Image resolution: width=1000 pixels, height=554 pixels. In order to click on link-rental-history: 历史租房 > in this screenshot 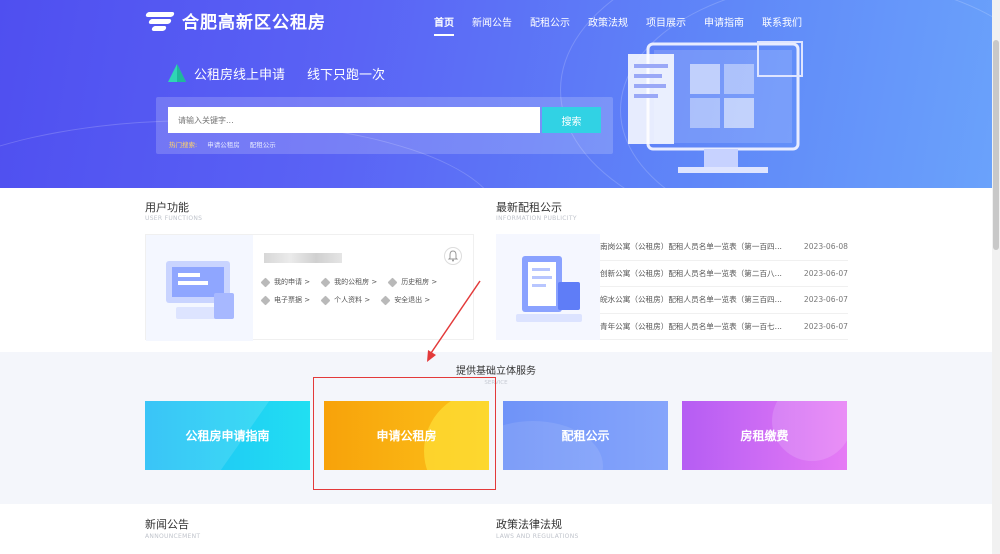, I will do `click(412, 282)`.